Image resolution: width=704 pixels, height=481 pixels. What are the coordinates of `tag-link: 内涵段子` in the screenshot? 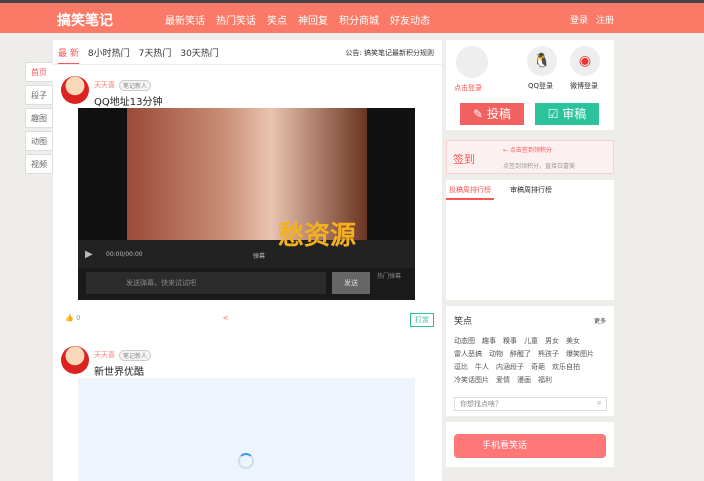 It's located at (510, 367).